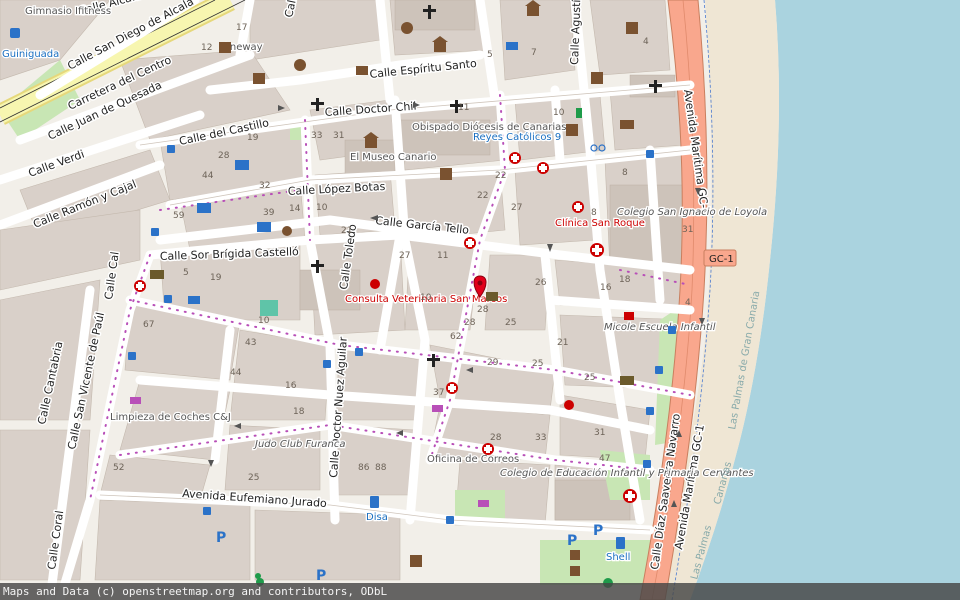 The width and height of the screenshot is (960, 600). What do you see at coordinates (541, 283) in the screenshot?
I see `svg-text: 26` at bounding box center [541, 283].